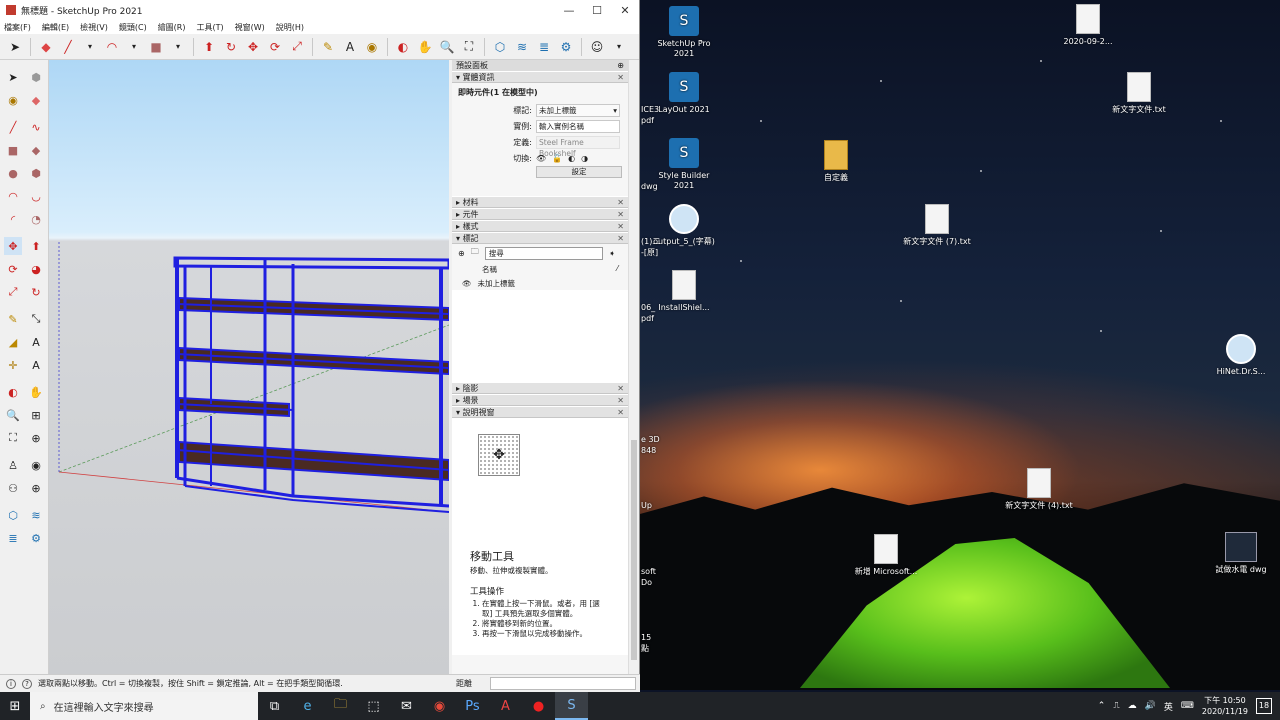 The width and height of the screenshot is (1280, 720). What do you see at coordinates (578, 126) in the screenshot?
I see `instance-name-input: 輸入實例名稱` at bounding box center [578, 126].